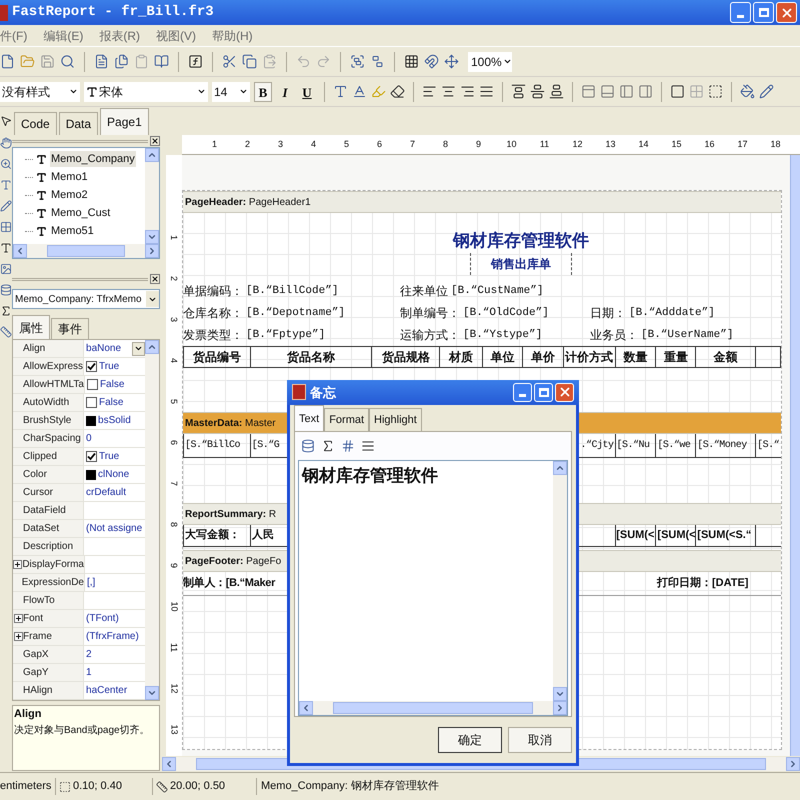 The width and height of the screenshot is (800, 800). Describe the element at coordinates (35, 475) in the screenshot. I see `property-name: Color` at that location.